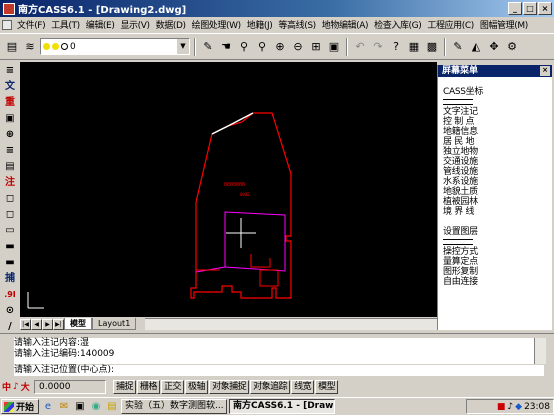  I want to click on screen-menu-item: 植被园林, so click(497, 202).